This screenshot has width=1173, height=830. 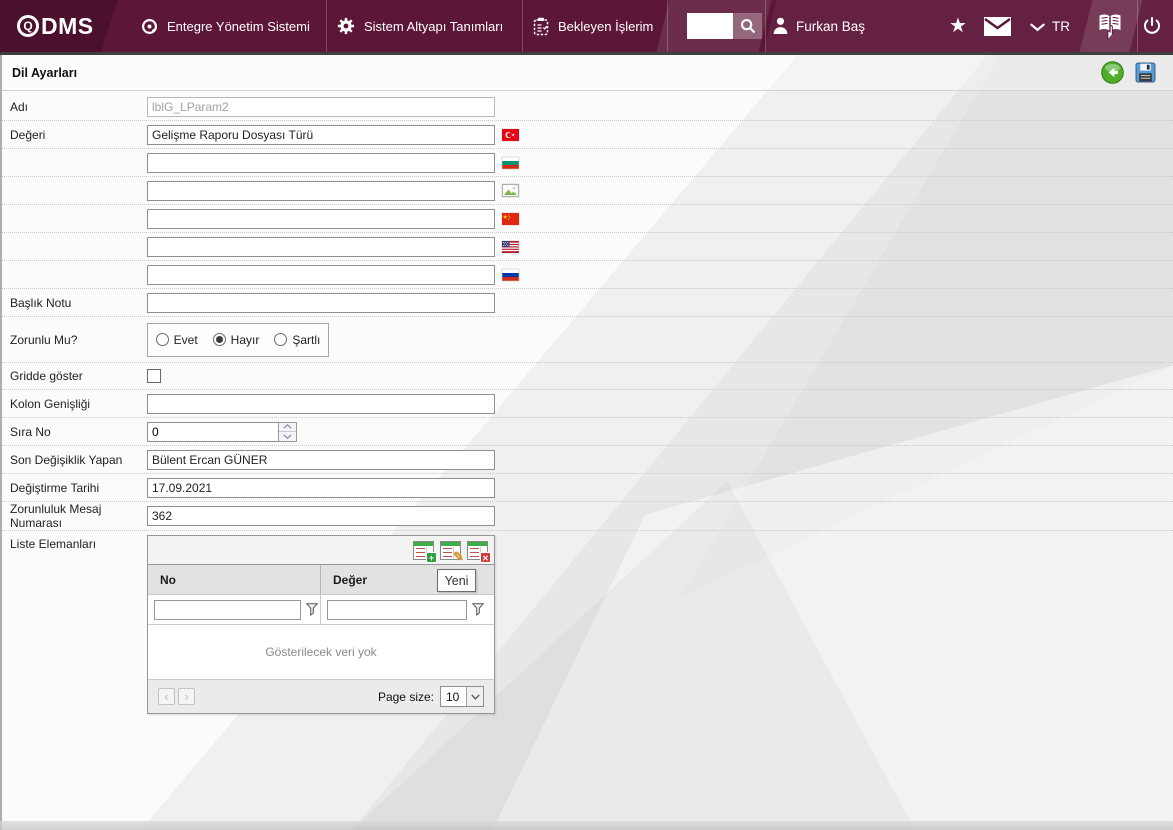 What do you see at coordinates (587, 340) in the screenshot?
I see `form-row-zorunlu-mu: Zorunlu Mu? Evet Hayır Şartlı` at bounding box center [587, 340].